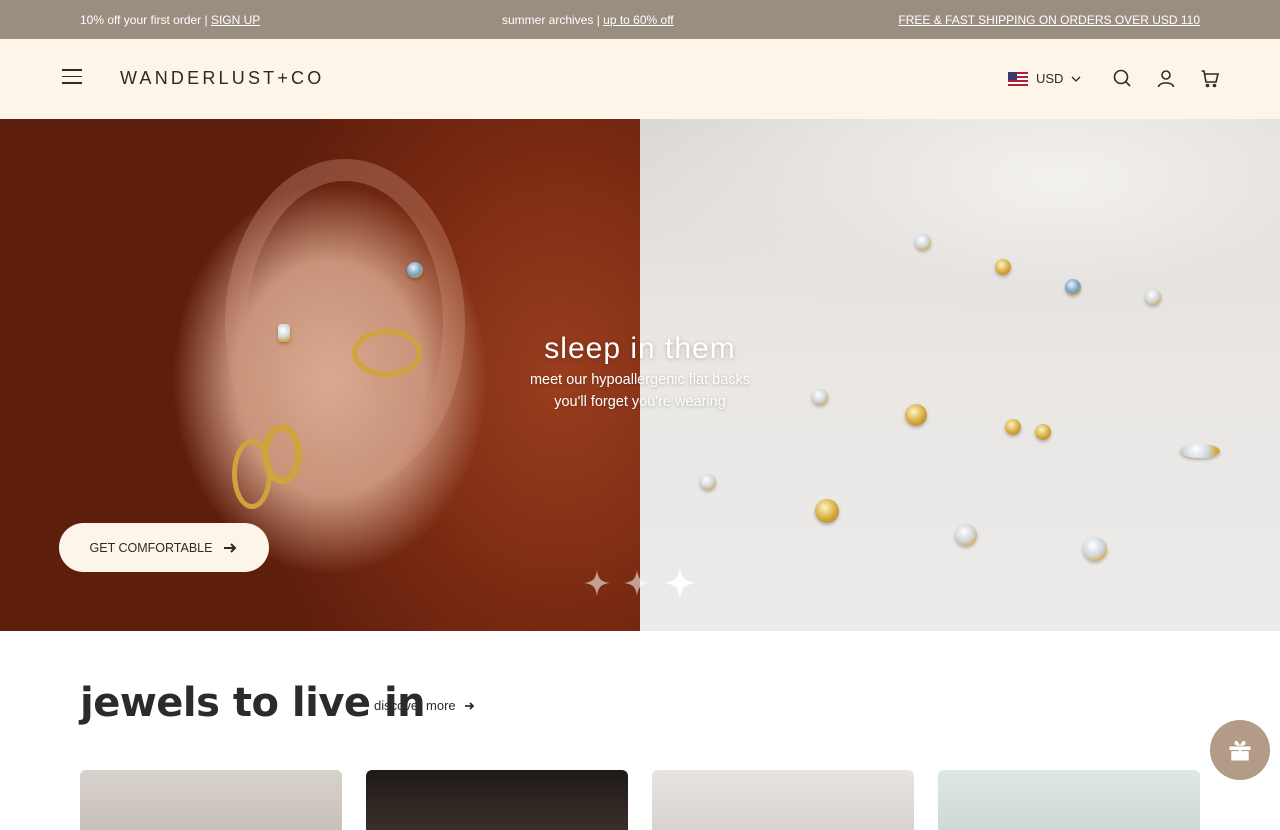  Describe the element at coordinates (640, 800) in the screenshot. I see `product-cards` at that location.